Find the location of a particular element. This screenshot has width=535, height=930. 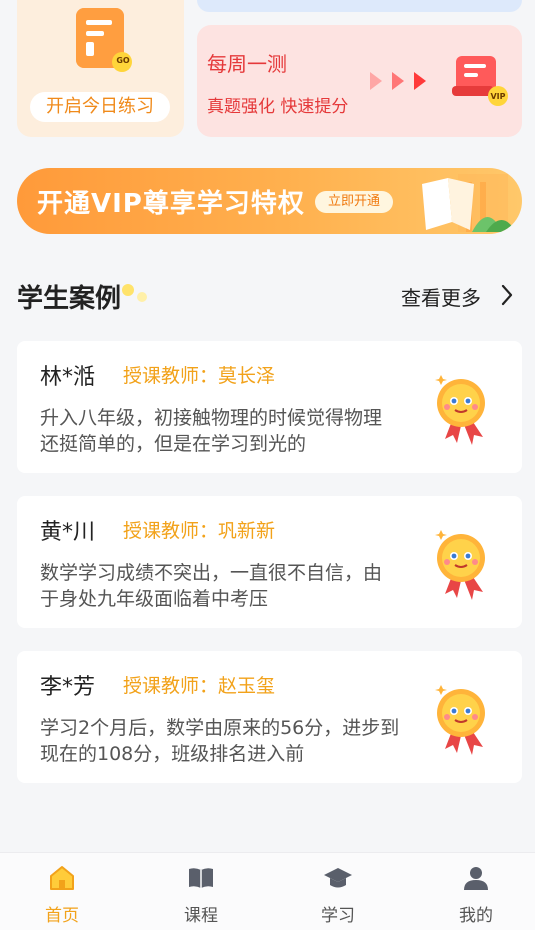

scroll-vip-icon is located at coordinates (481, 82).